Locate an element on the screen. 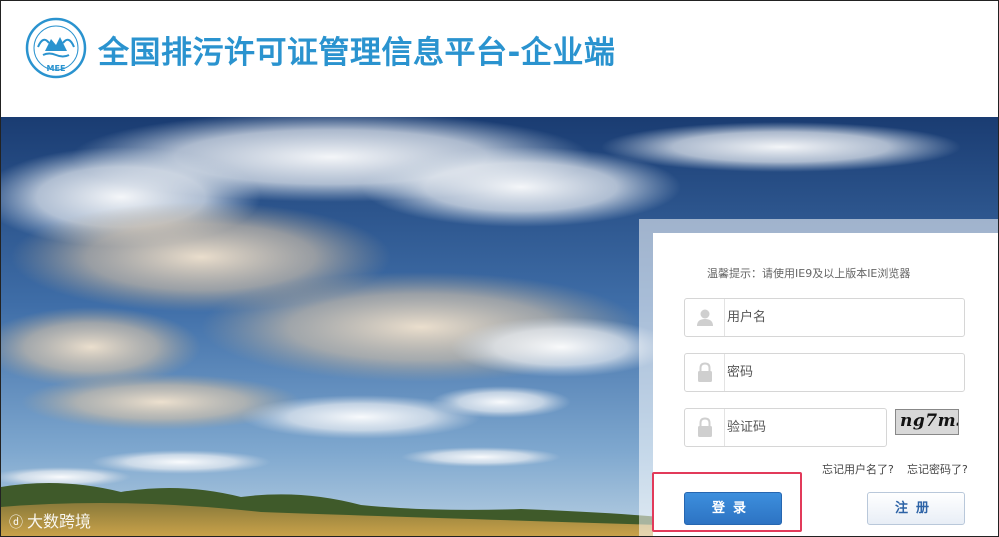  captcha-image: ng7m5 is located at coordinates (927, 422).